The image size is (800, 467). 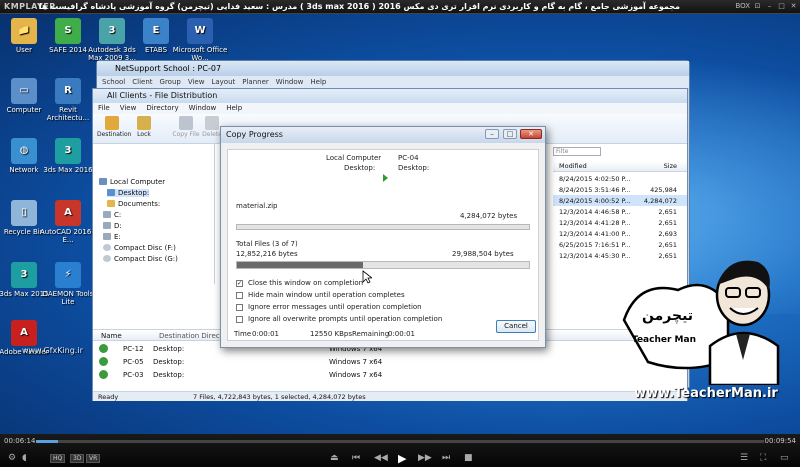 What do you see at coordinates (24, 151) in the screenshot?
I see `network-icon: ◍` at bounding box center [24, 151].